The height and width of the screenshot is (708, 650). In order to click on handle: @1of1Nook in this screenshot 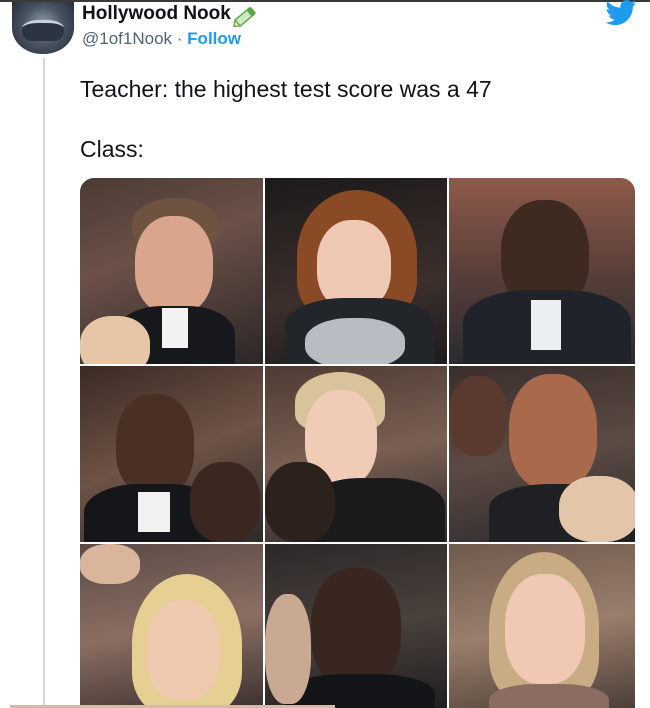, I will do `click(127, 38)`.